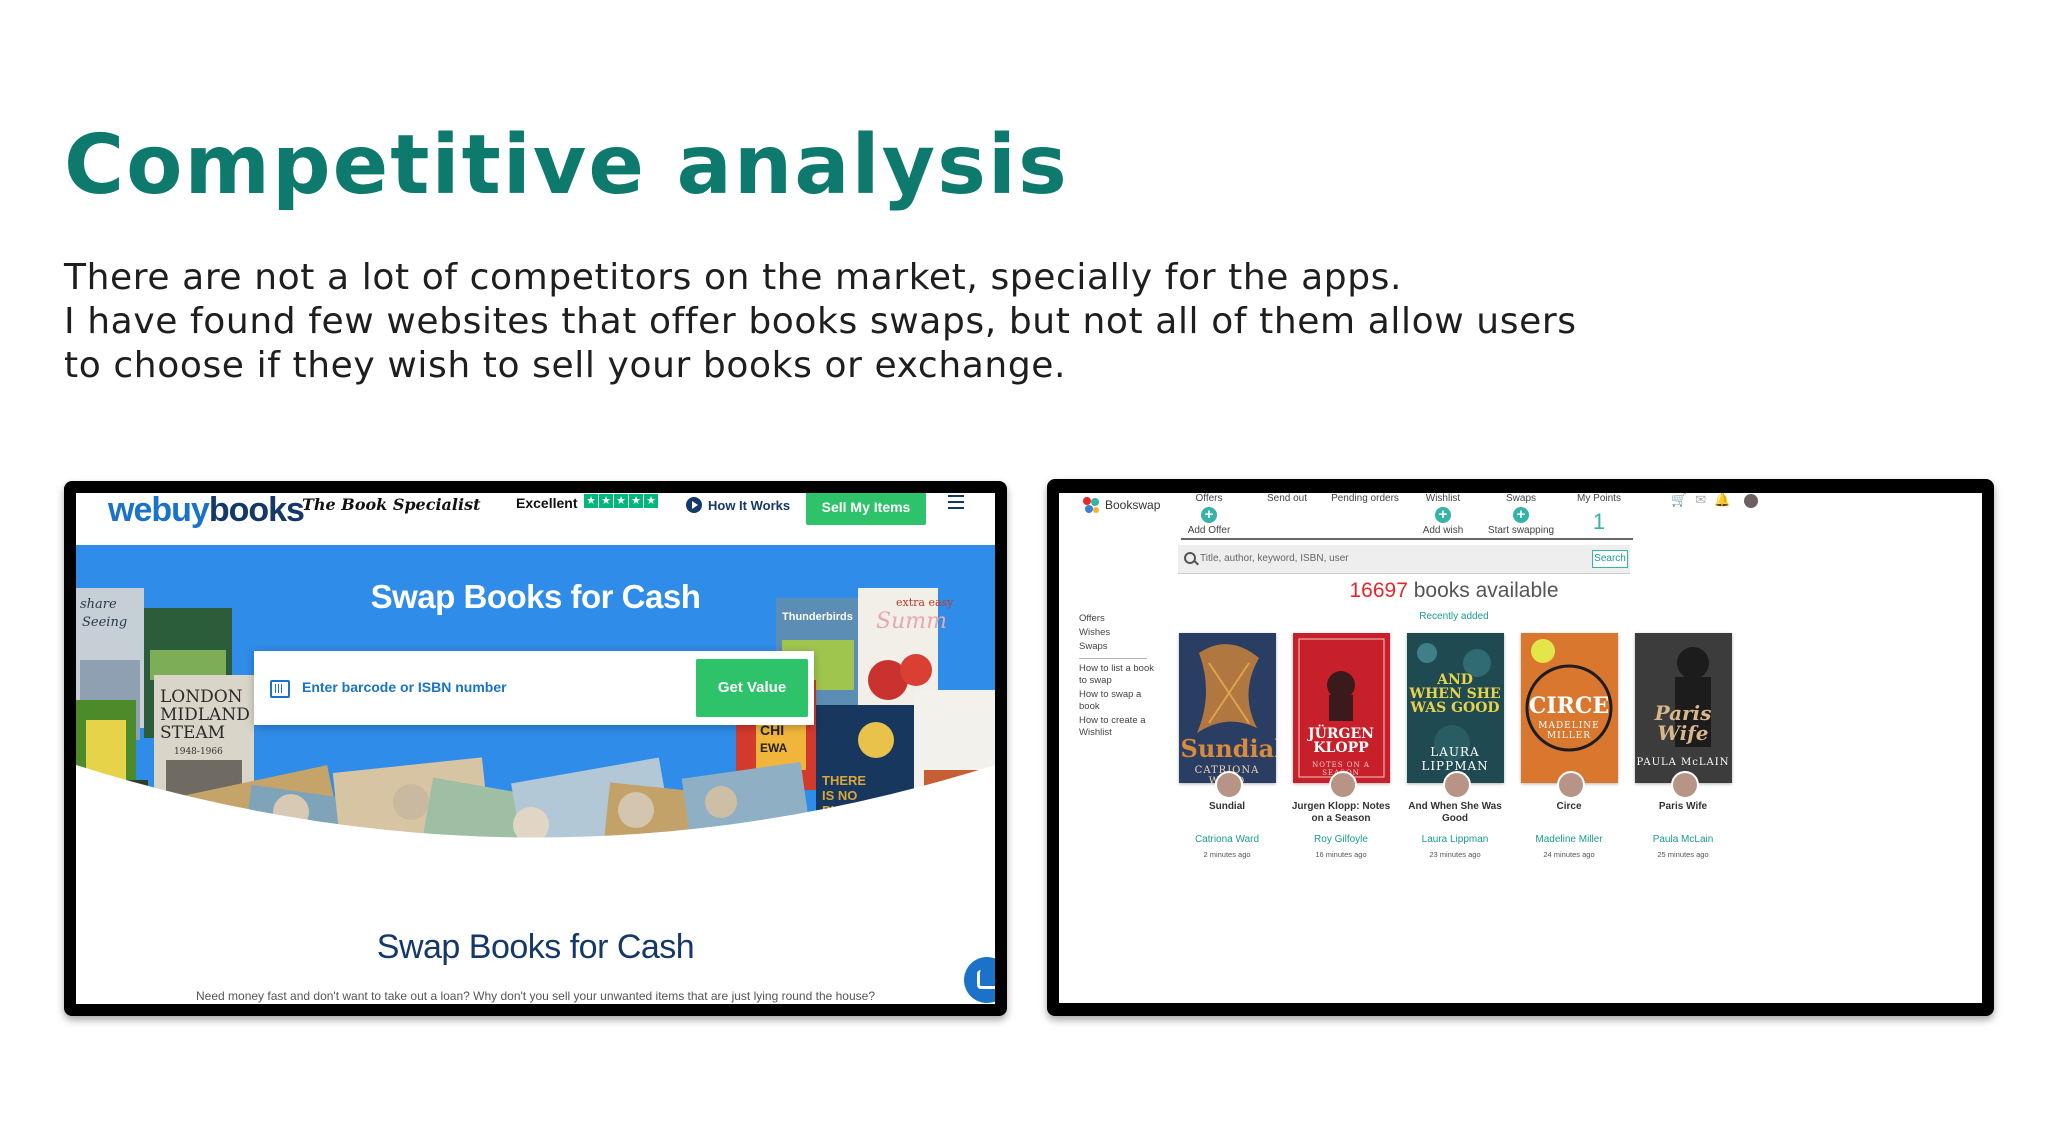 The image size is (2048, 1140). What do you see at coordinates (1341, 839) in the screenshot?
I see `book-author: Roy Gilfoyle` at bounding box center [1341, 839].